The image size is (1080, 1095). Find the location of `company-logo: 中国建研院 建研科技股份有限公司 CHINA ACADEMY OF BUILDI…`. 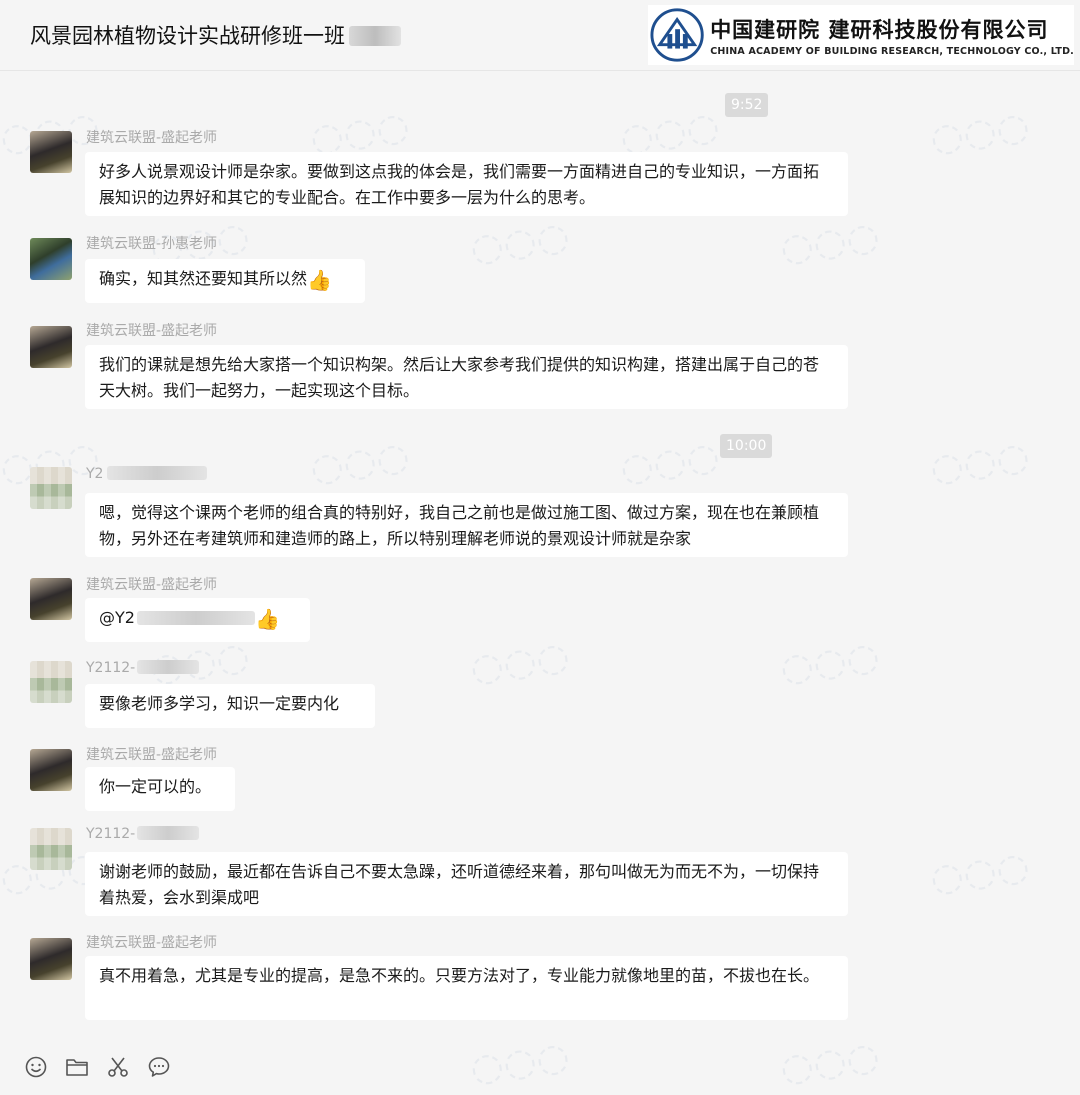

company-logo: 中国建研院 建研科技股份有限公司 CHINA ACADEMY OF BUILDI… is located at coordinates (861, 35).